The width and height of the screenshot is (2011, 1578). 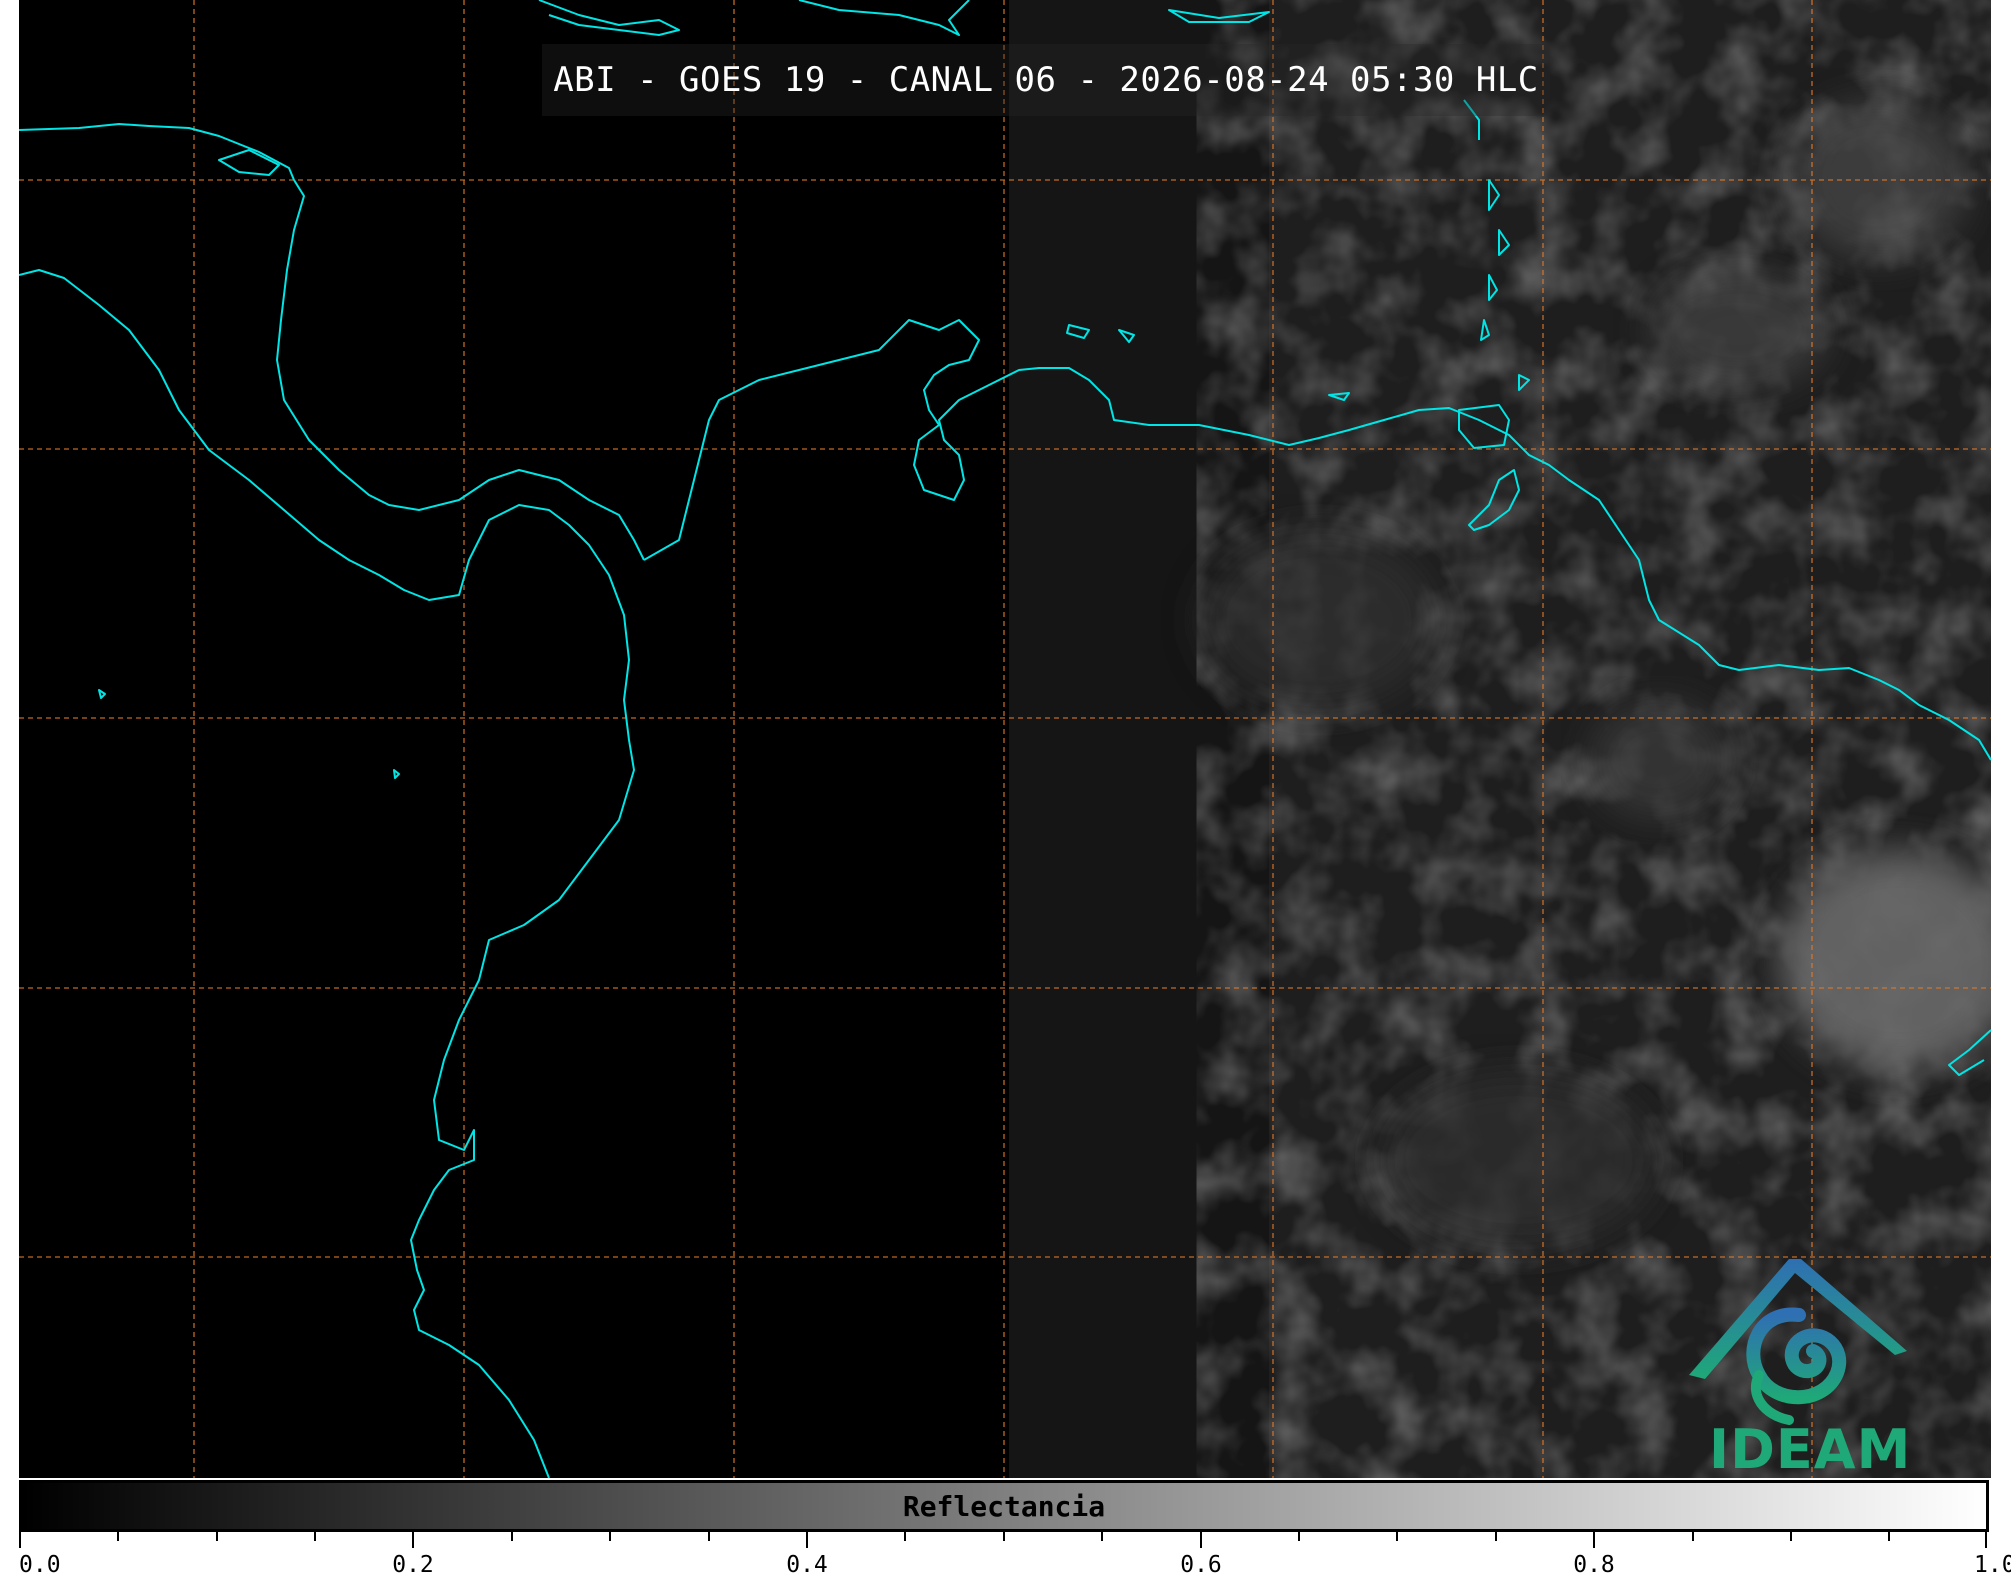 What do you see at coordinates (460, 370) in the screenshot?
I see `coastline-central-america-caribbean` at bounding box center [460, 370].